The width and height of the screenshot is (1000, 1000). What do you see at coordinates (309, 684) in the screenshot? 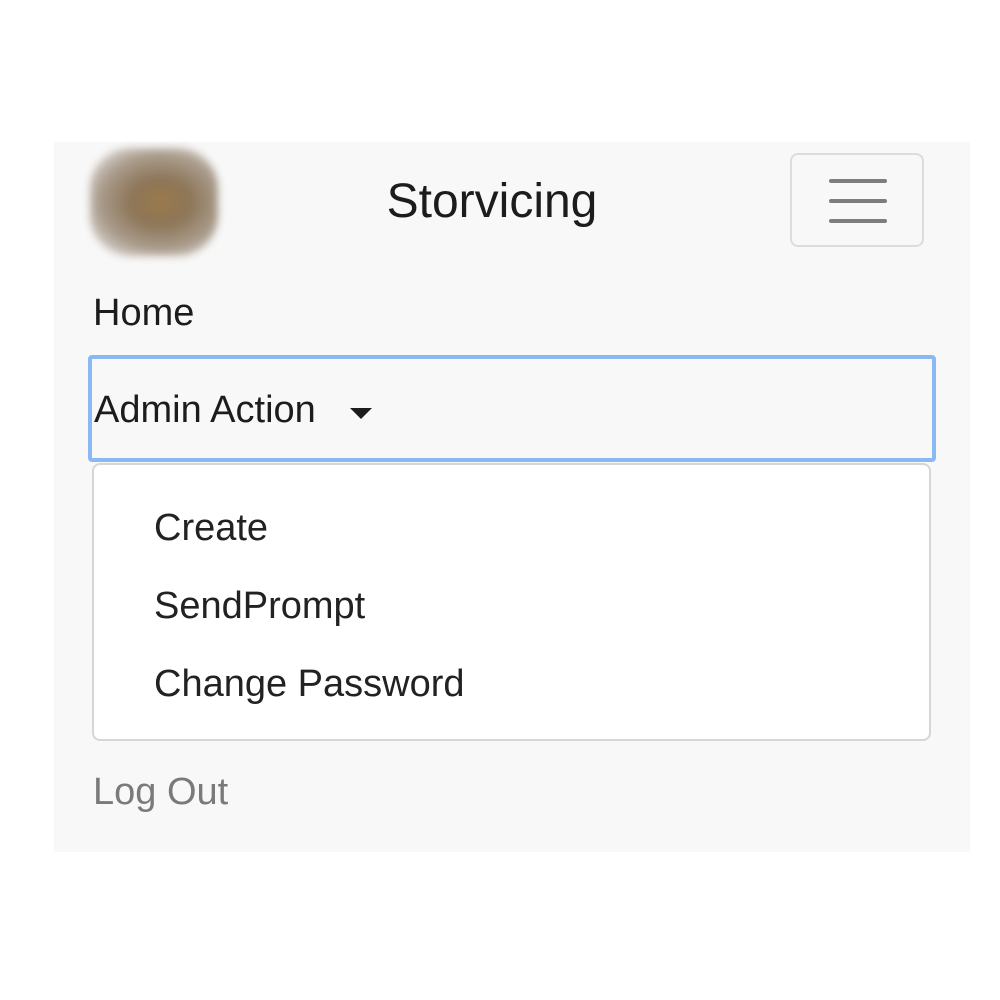
I see `dropdown-item-change-password: Change Password` at bounding box center [309, 684].